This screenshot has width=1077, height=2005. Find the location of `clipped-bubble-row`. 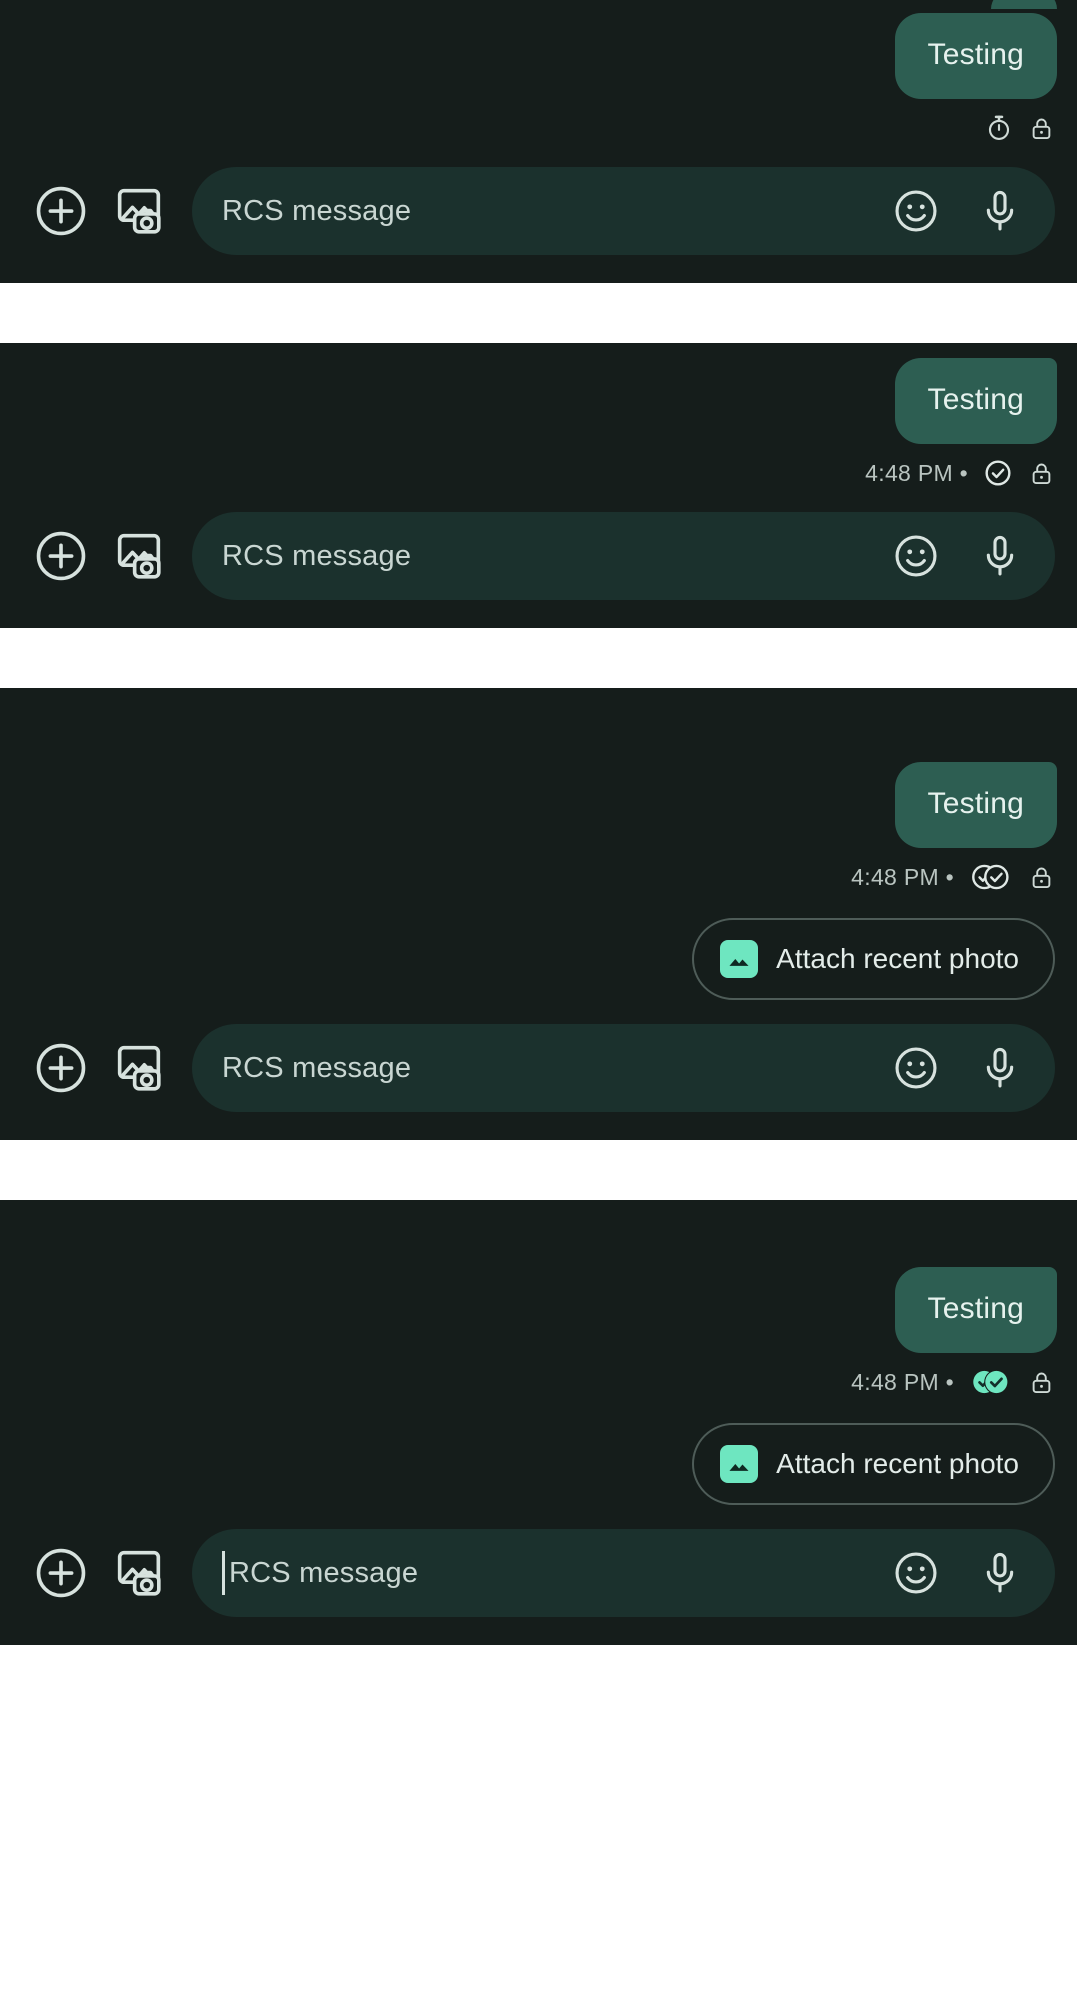

clipped-bubble-row is located at coordinates (538, 4).